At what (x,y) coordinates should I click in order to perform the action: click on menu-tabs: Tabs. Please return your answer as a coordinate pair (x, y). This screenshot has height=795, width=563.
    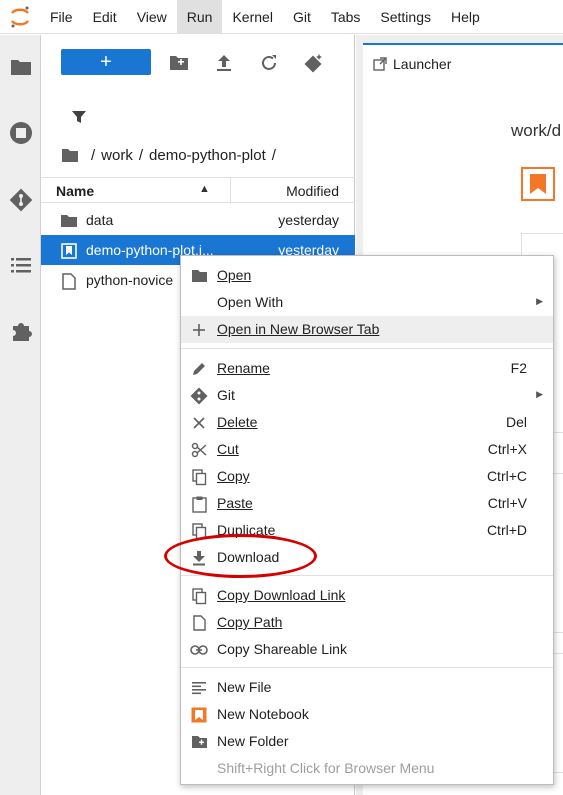
    Looking at the image, I should click on (346, 17).